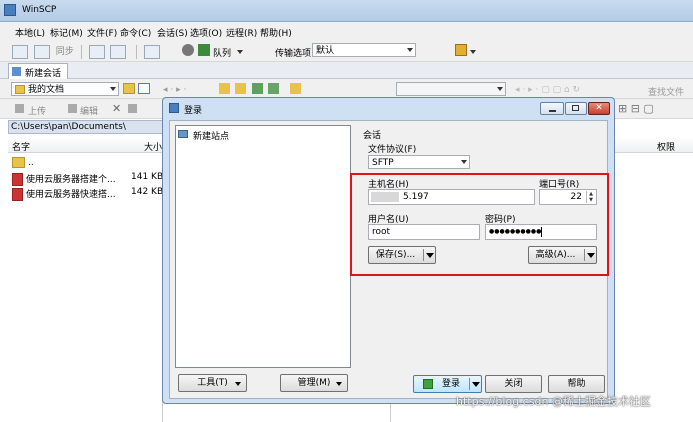  Describe the element at coordinates (37, 110) in the screenshot. I see `upload-label: 上传` at that location.